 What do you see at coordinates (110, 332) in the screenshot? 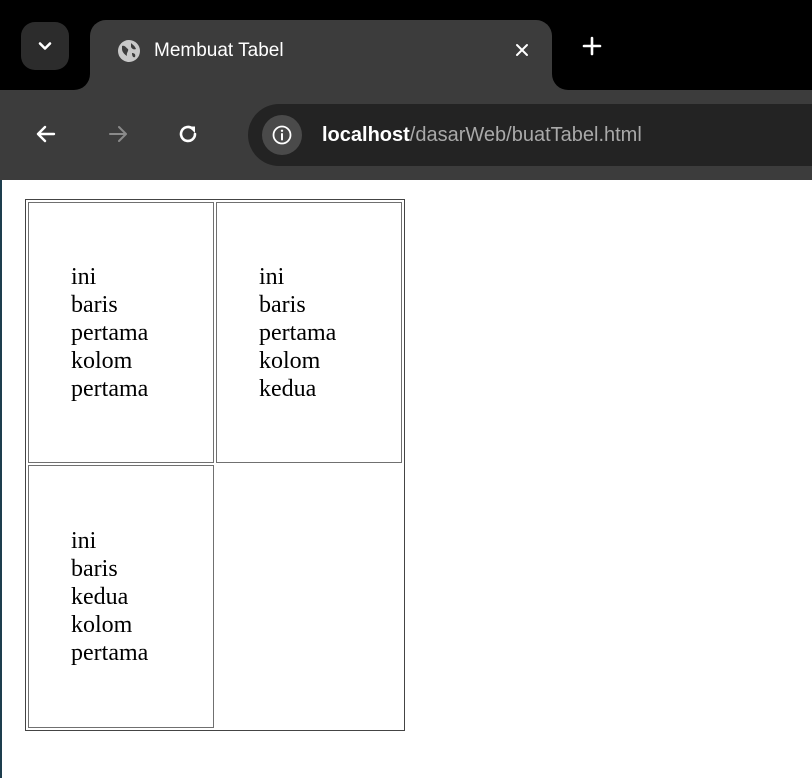
I see `cell-text: ini baris pertama kolom pertama` at bounding box center [110, 332].